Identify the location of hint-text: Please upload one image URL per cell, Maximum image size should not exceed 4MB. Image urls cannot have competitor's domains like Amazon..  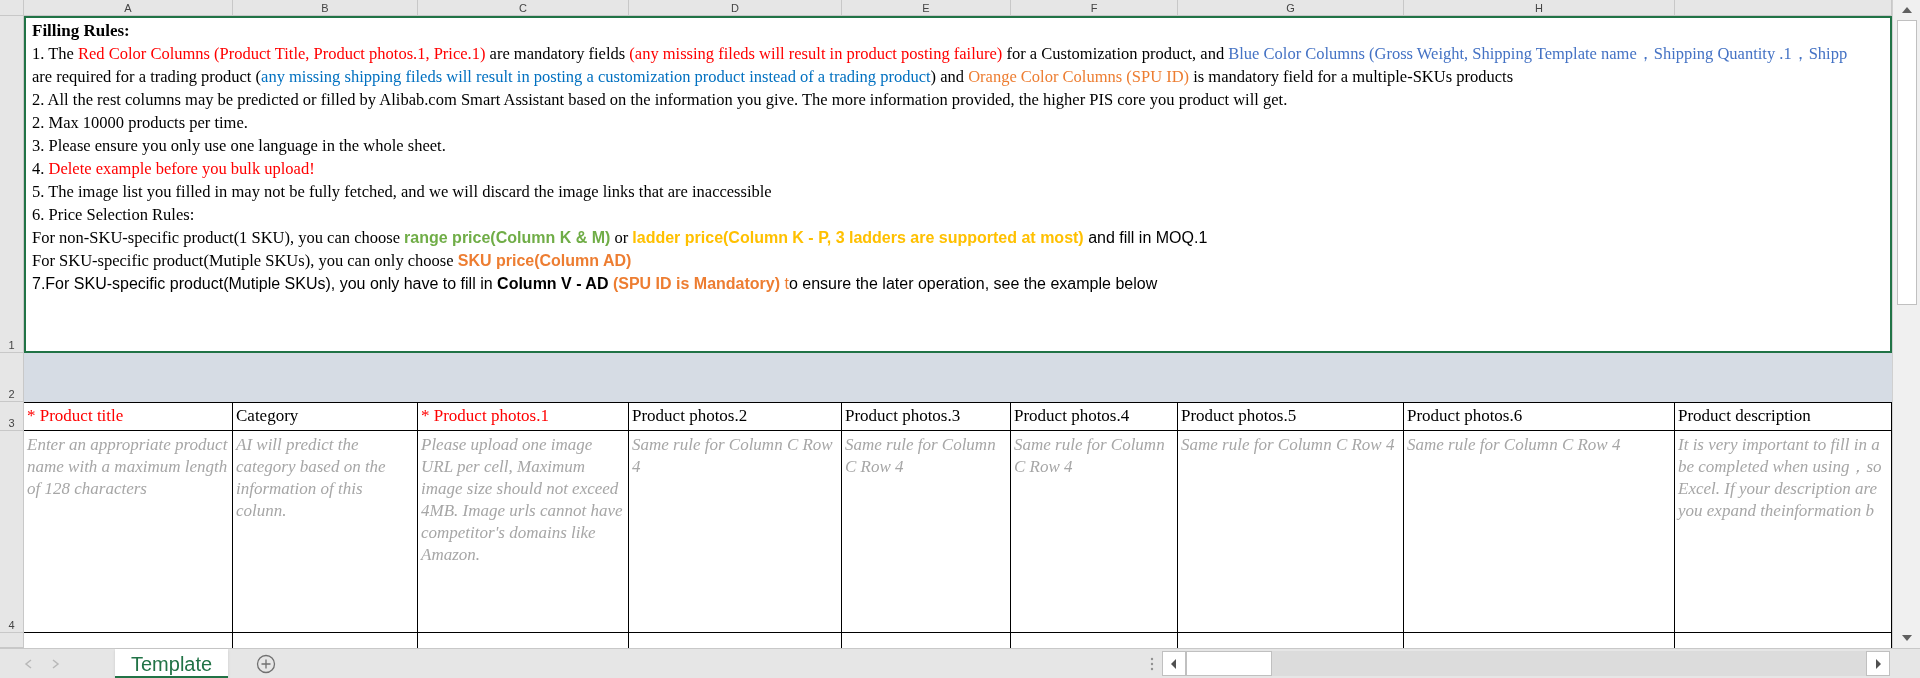
(522, 500).